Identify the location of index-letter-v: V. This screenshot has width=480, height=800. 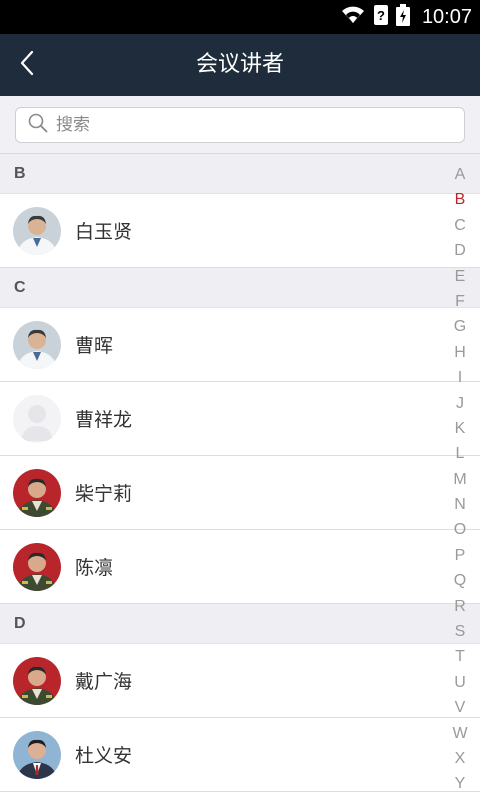
(460, 707).